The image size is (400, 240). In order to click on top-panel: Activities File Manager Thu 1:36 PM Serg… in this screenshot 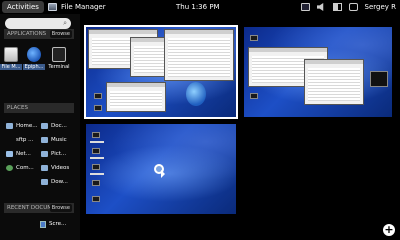, I will do `click(200, 7)`.